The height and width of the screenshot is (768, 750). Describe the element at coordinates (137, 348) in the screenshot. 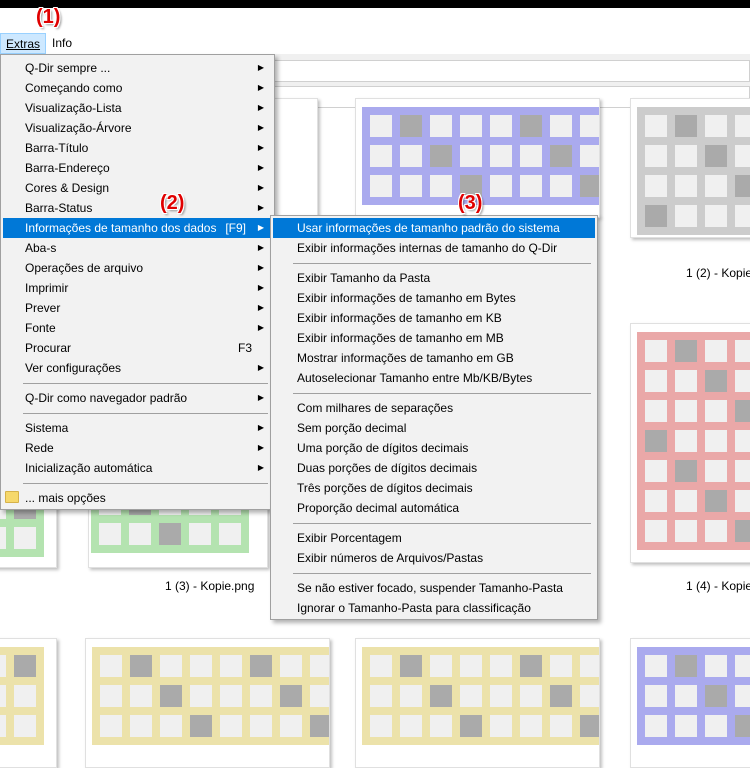

I see `menu-item-procurar: Procurar F3` at that location.